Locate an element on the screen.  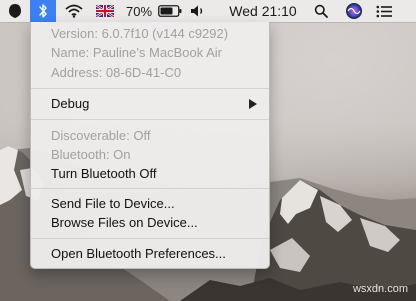
discoverable-status: Discoverable: Off is located at coordinates (101, 135).